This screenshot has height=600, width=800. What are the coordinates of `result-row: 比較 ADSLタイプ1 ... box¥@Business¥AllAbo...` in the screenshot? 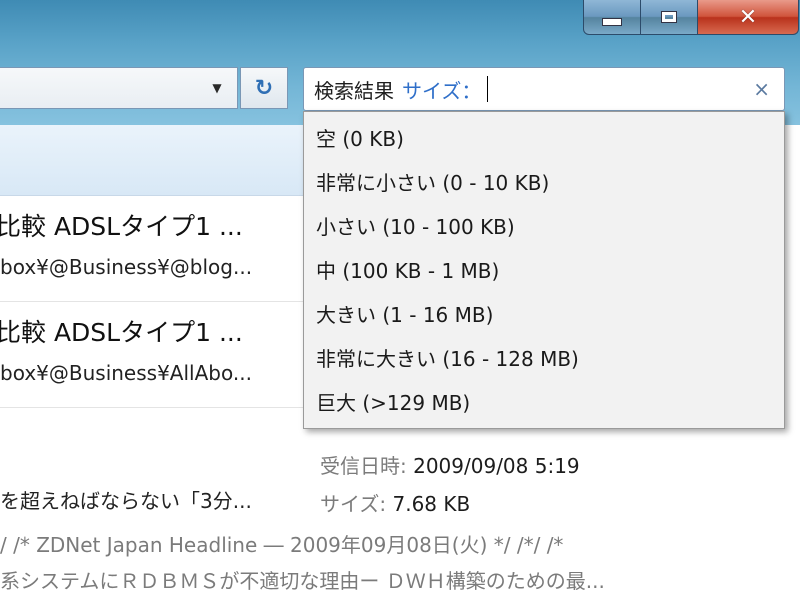 It's located at (157, 355).